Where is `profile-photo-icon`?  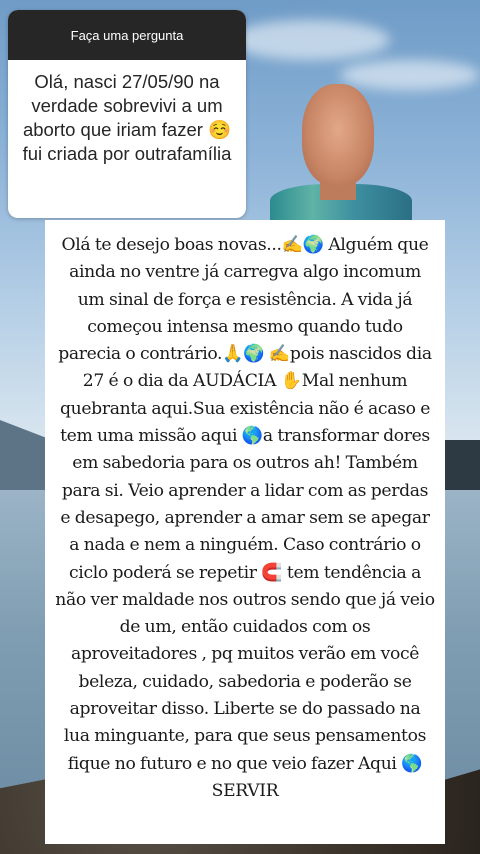 profile-photo-icon is located at coordinates (341, 153).